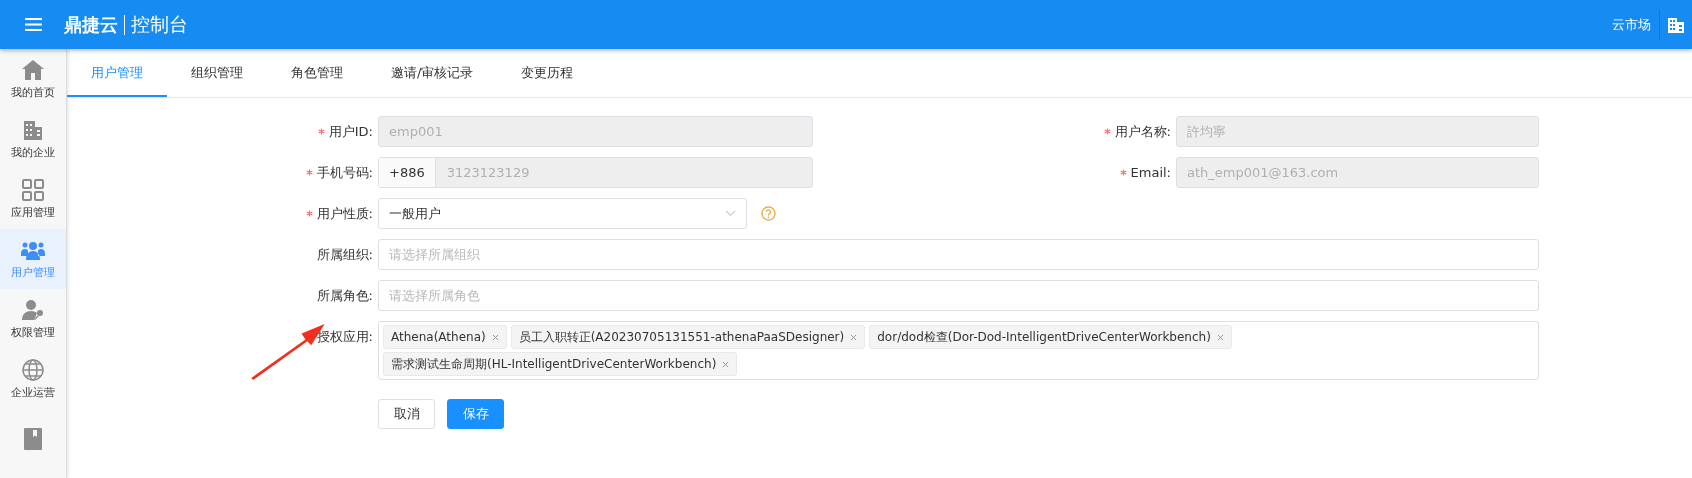  I want to click on field-label: 所属组织:, so click(344, 254).